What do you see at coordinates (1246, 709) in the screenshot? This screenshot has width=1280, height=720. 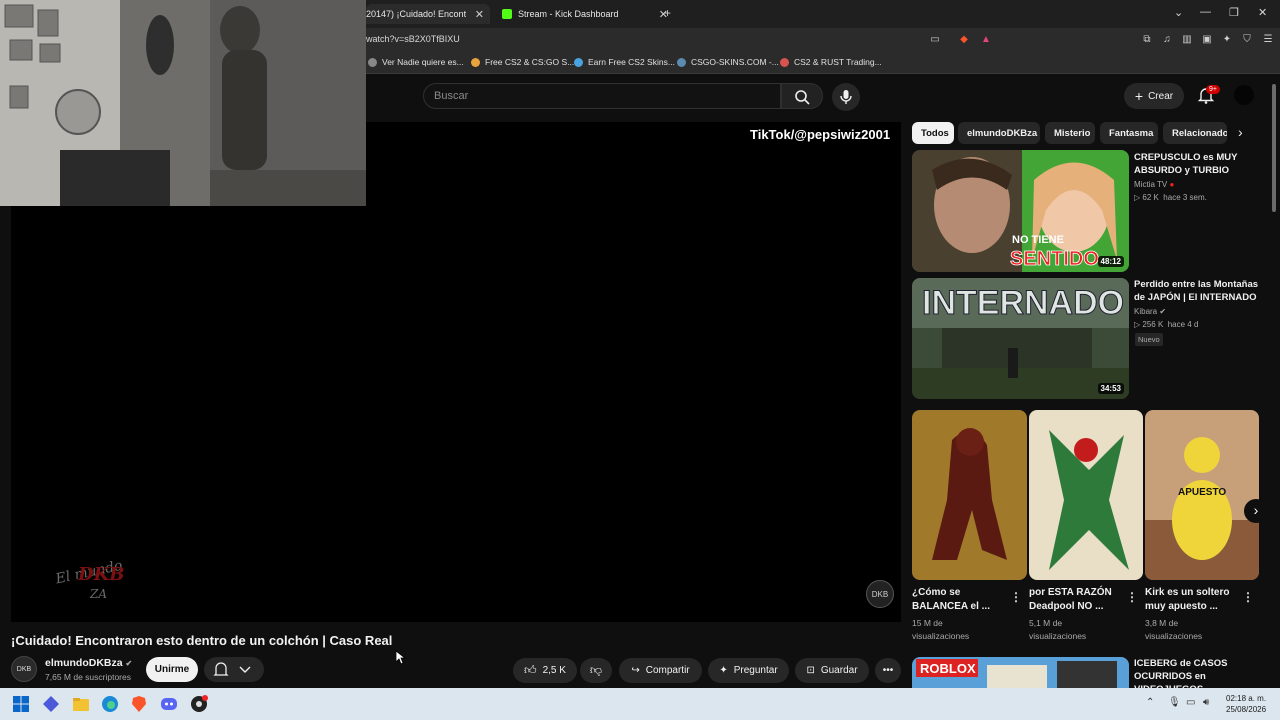 I see `clock-date: 25/08/2026` at bounding box center [1246, 709].